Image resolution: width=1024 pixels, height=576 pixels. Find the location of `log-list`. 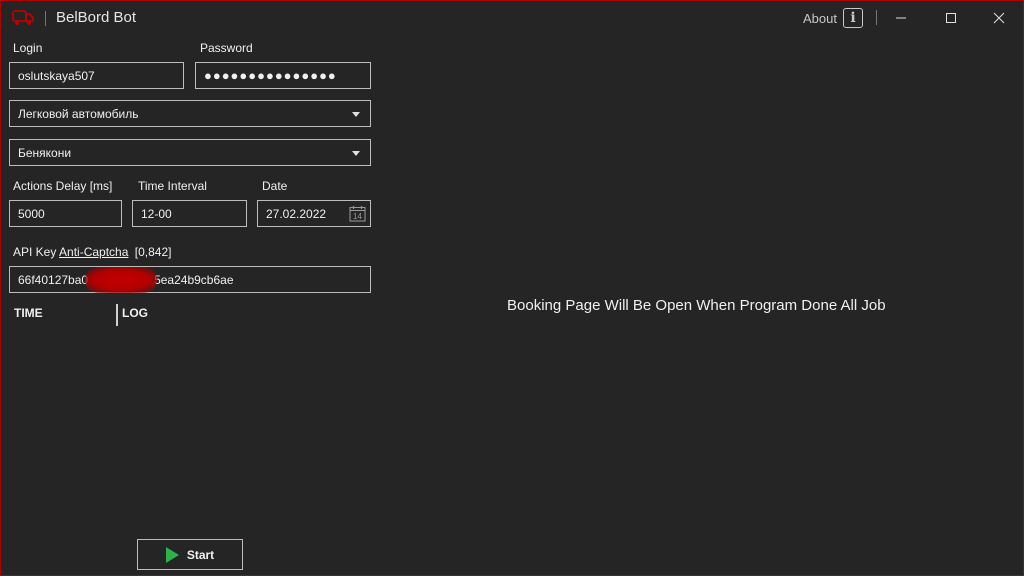

log-list is located at coordinates (190, 429).